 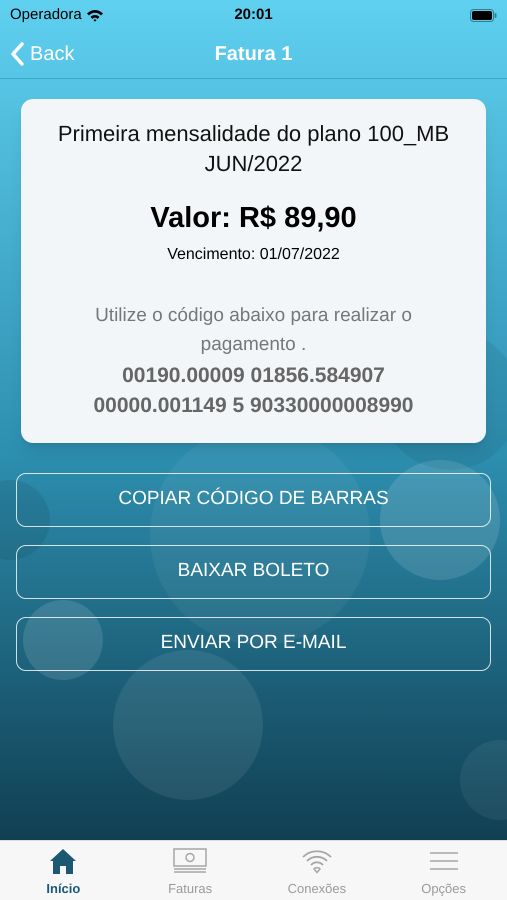 What do you see at coordinates (253, 375) in the screenshot?
I see `barcode-number: 00190.00009 01856.584907` at bounding box center [253, 375].